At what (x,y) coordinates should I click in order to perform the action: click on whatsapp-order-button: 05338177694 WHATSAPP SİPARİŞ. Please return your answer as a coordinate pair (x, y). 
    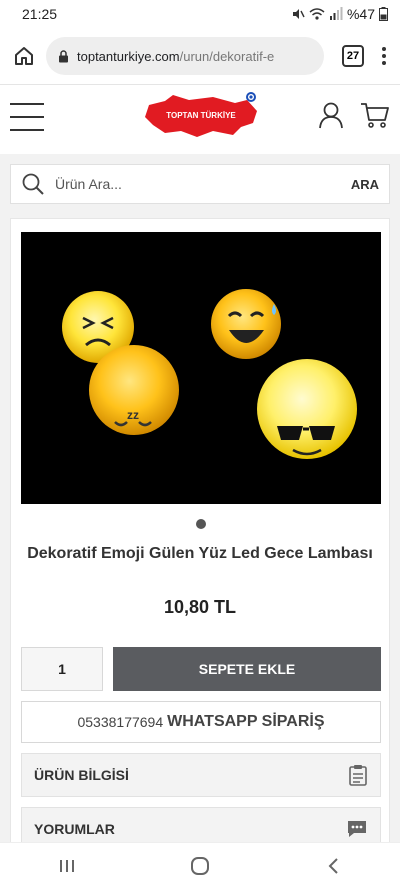
    Looking at the image, I should click on (201, 722).